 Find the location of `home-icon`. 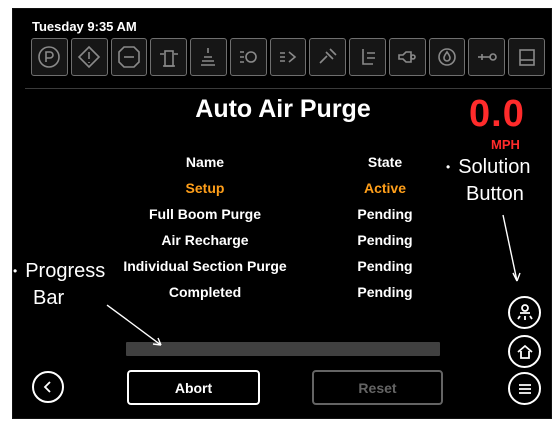

home-icon is located at coordinates (524, 351).